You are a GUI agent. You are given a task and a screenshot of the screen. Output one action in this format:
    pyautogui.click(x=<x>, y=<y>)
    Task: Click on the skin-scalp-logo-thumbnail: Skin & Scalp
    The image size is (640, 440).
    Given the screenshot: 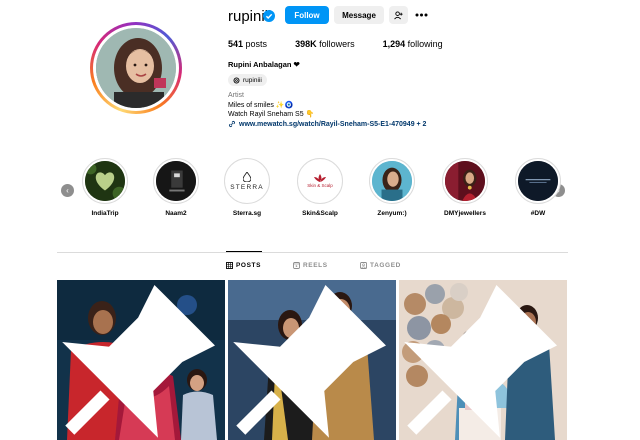 What is the action you would take?
    pyautogui.click(x=320, y=181)
    